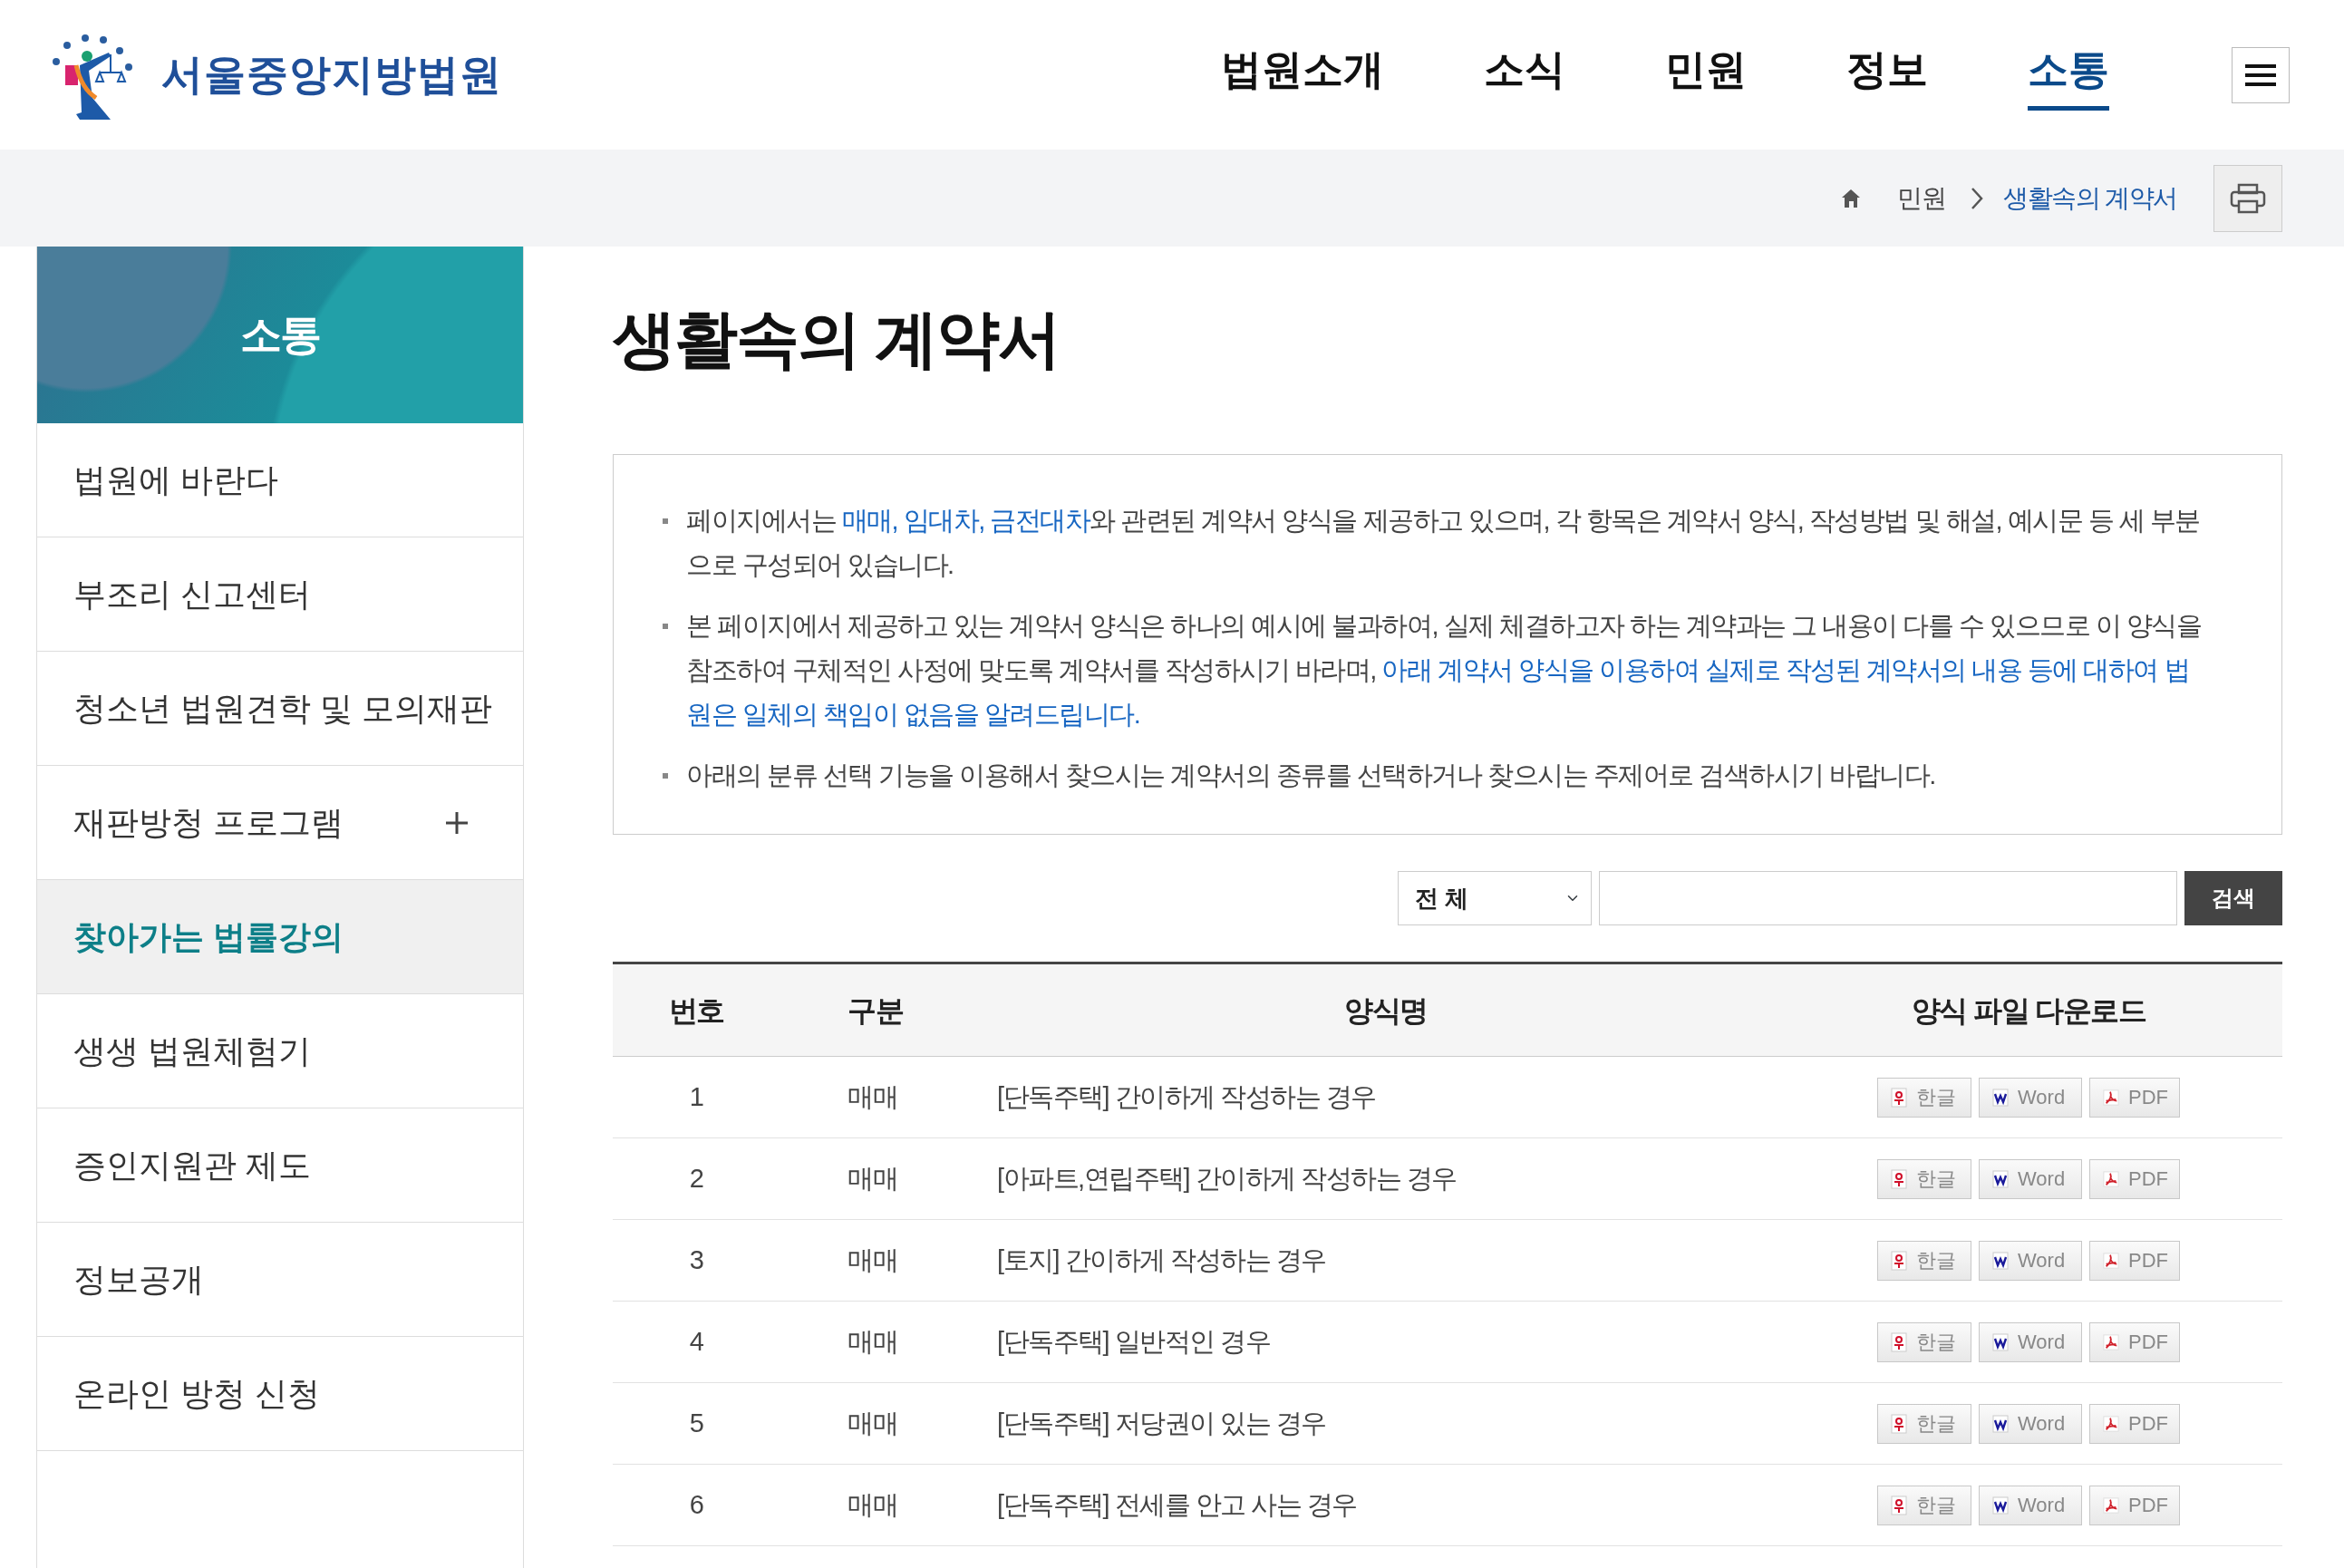 This screenshot has width=2344, height=1568. I want to click on page-title: 생활속의 계약서, so click(837, 339).